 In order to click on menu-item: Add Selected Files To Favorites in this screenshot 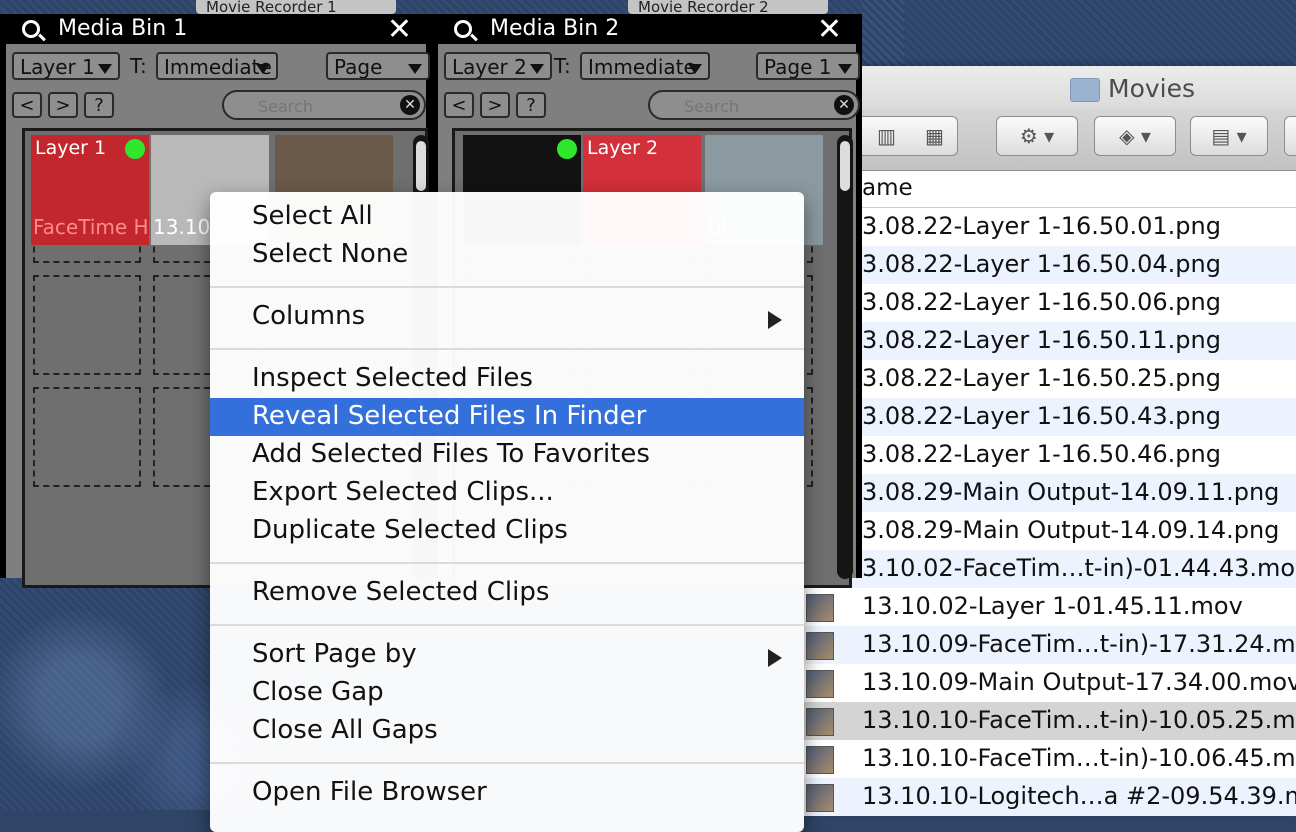, I will do `click(507, 455)`.